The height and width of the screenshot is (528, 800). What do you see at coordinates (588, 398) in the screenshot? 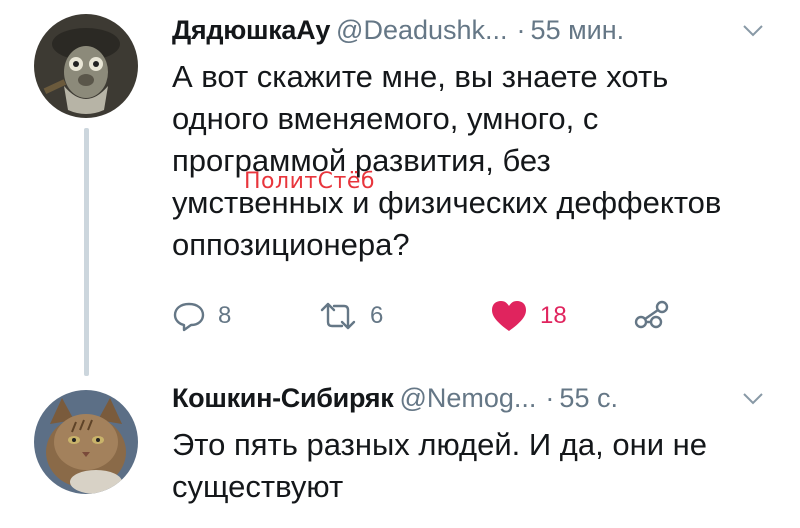
I see `timestamp: 55 с.` at bounding box center [588, 398].